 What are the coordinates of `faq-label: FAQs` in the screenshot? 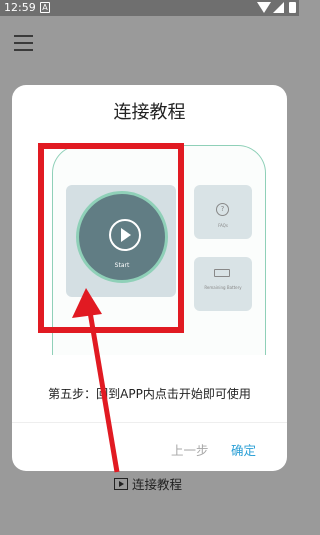 It's located at (223, 225).